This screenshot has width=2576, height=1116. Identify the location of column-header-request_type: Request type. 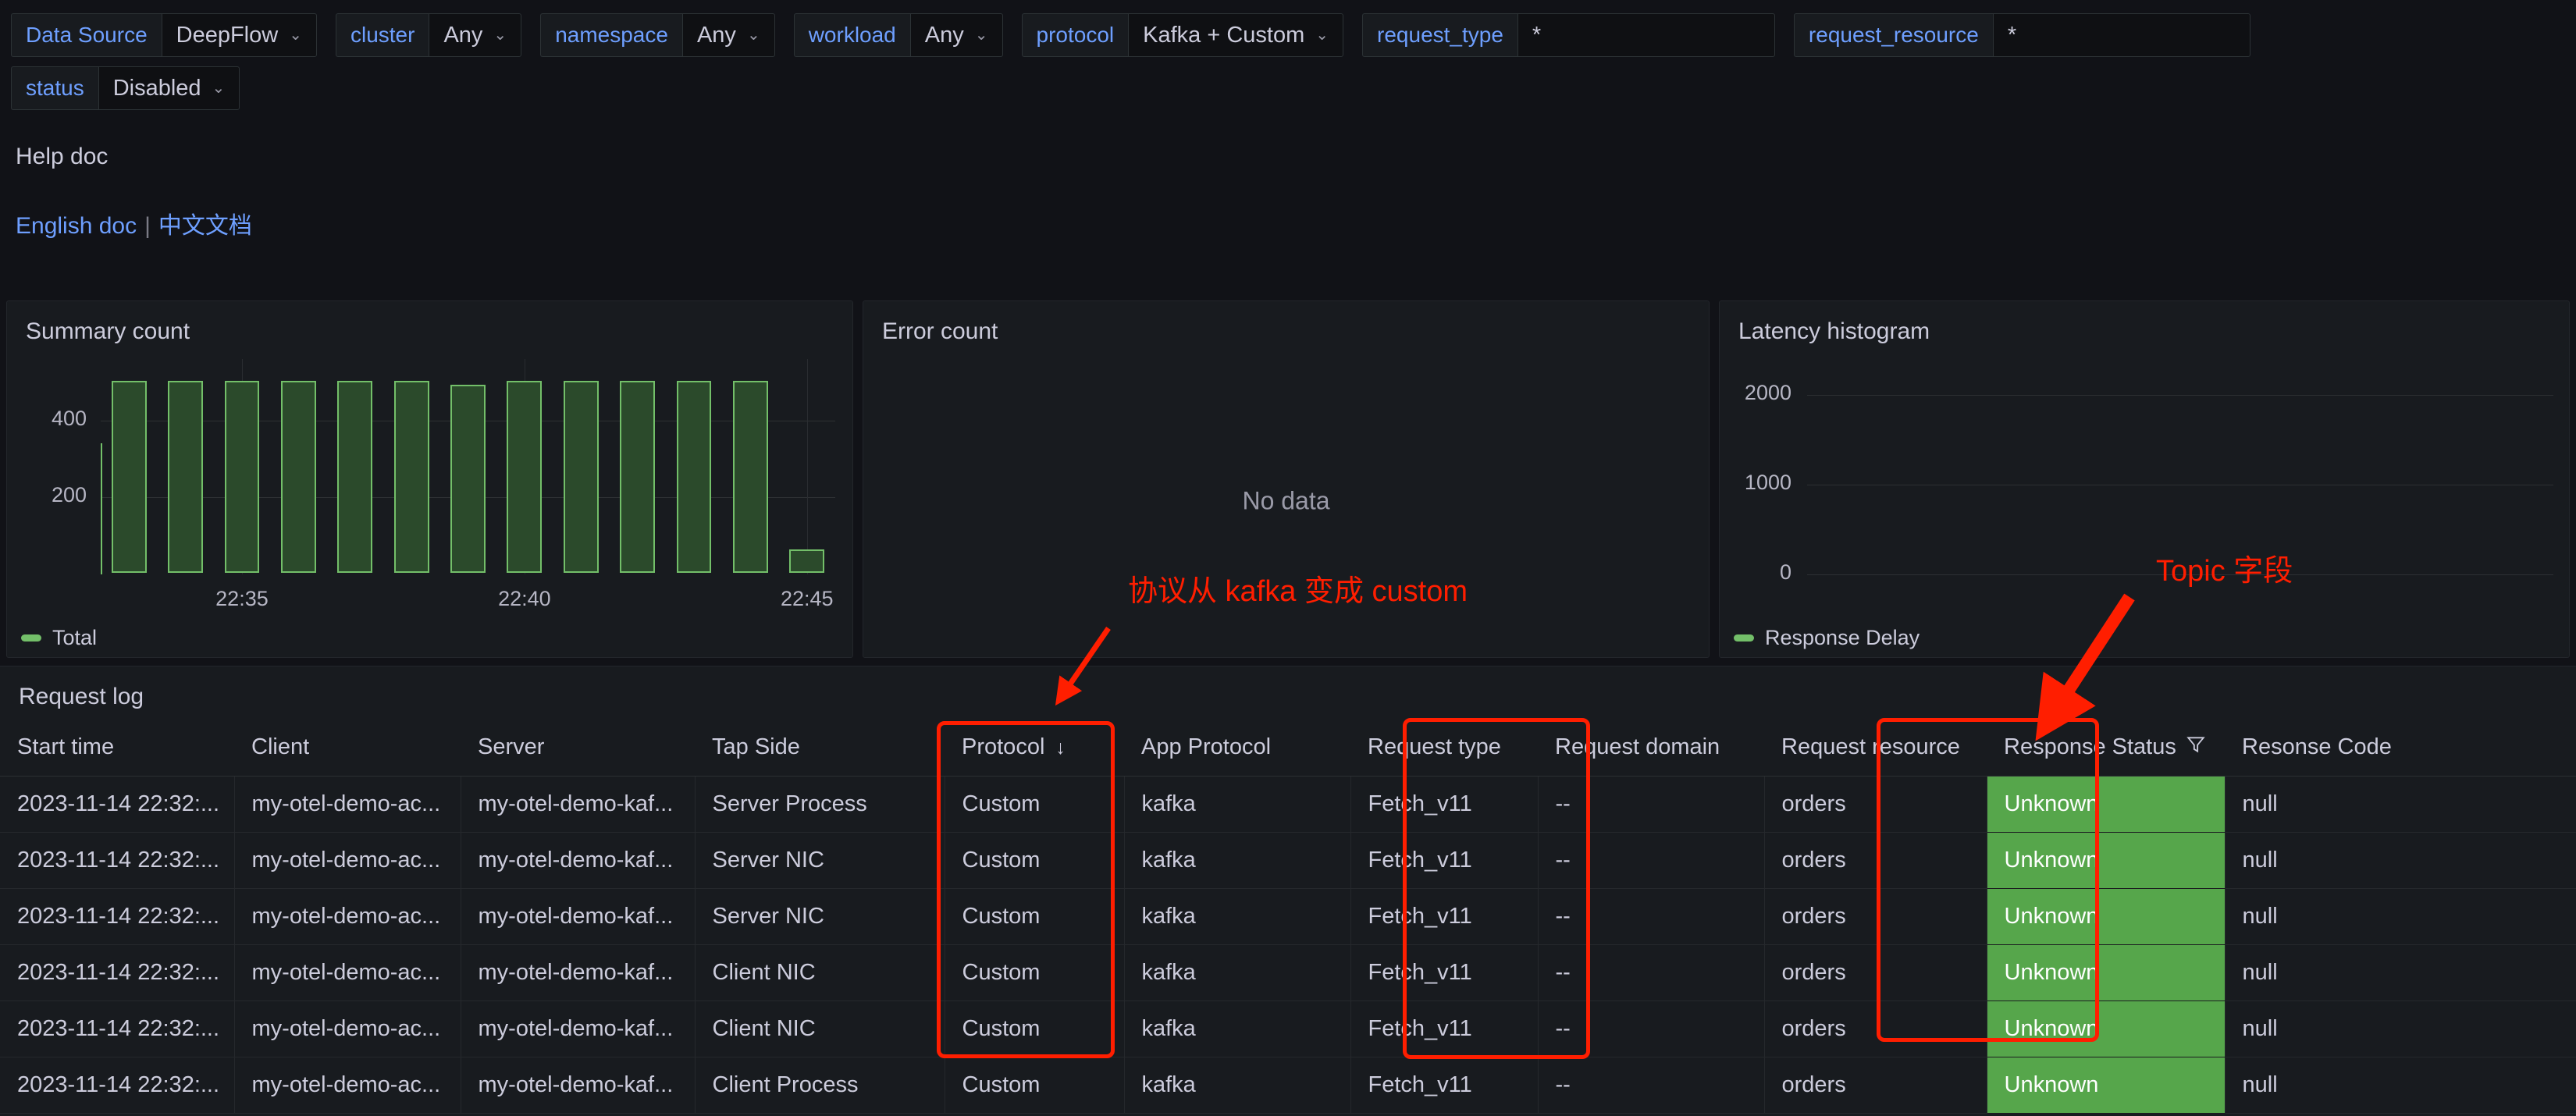
(1444, 748).